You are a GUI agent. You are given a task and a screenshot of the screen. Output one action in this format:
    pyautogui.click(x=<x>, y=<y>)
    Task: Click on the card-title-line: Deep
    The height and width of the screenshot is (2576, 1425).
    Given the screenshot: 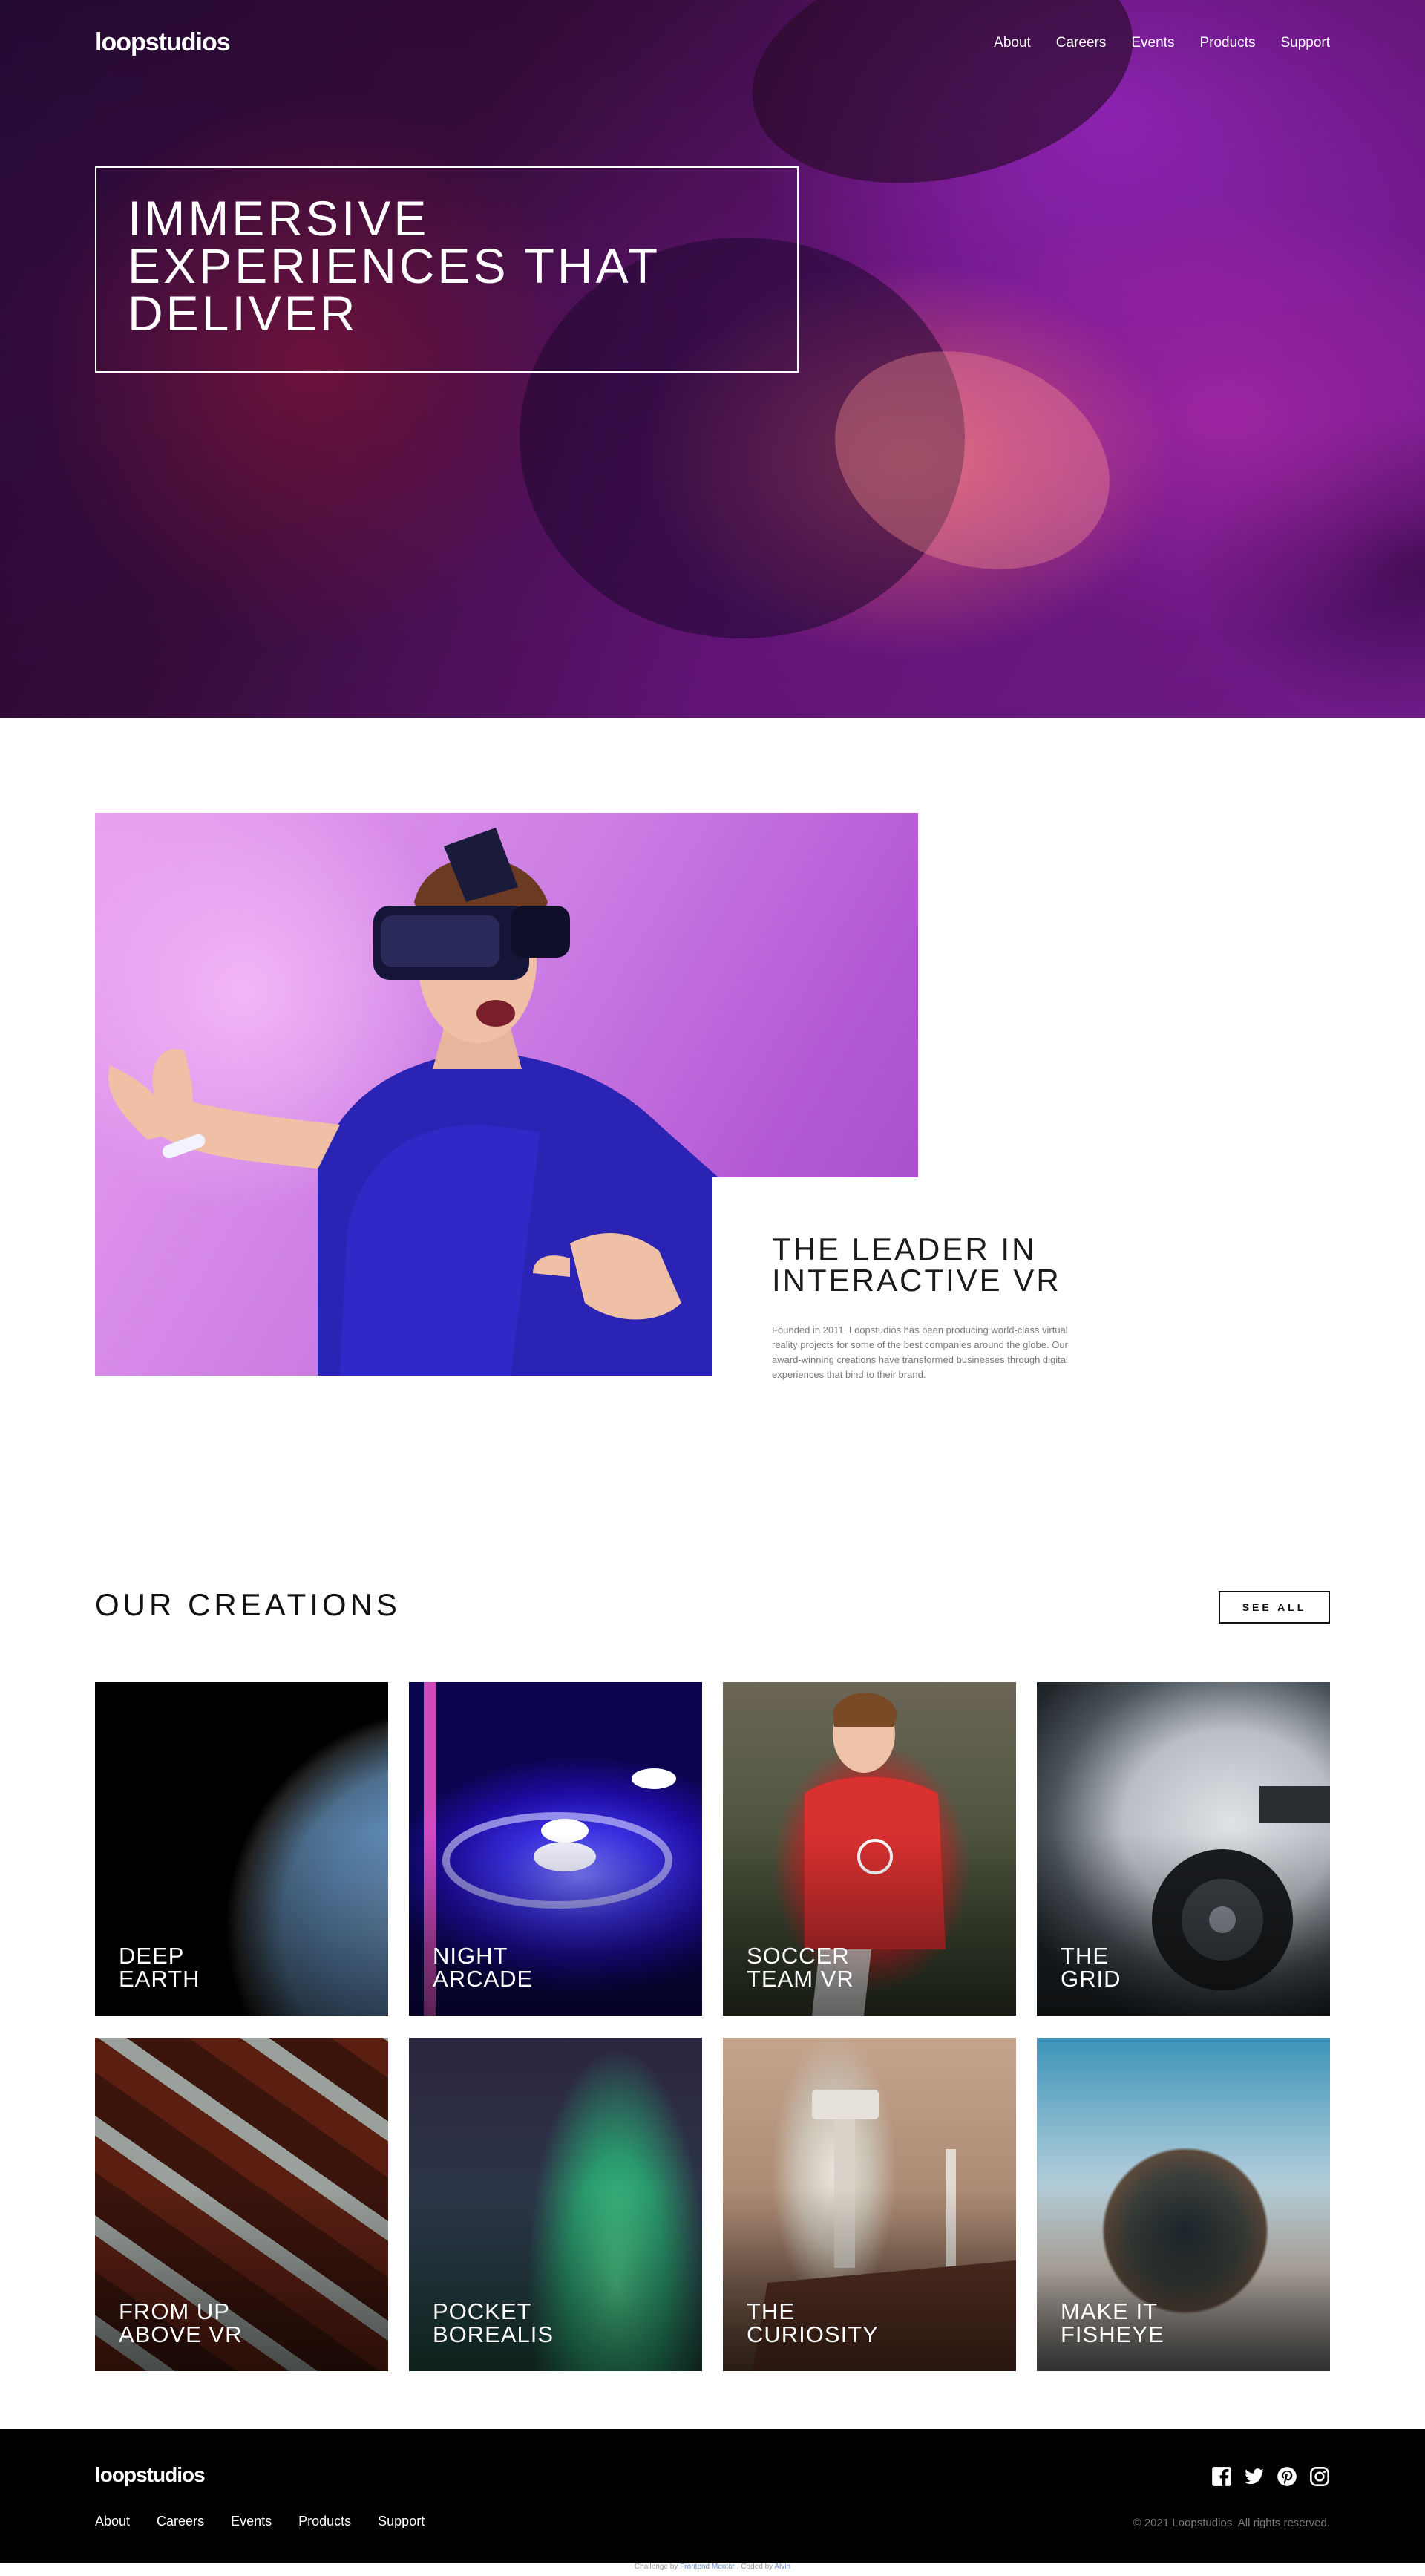 What is the action you would take?
    pyautogui.click(x=152, y=1956)
    